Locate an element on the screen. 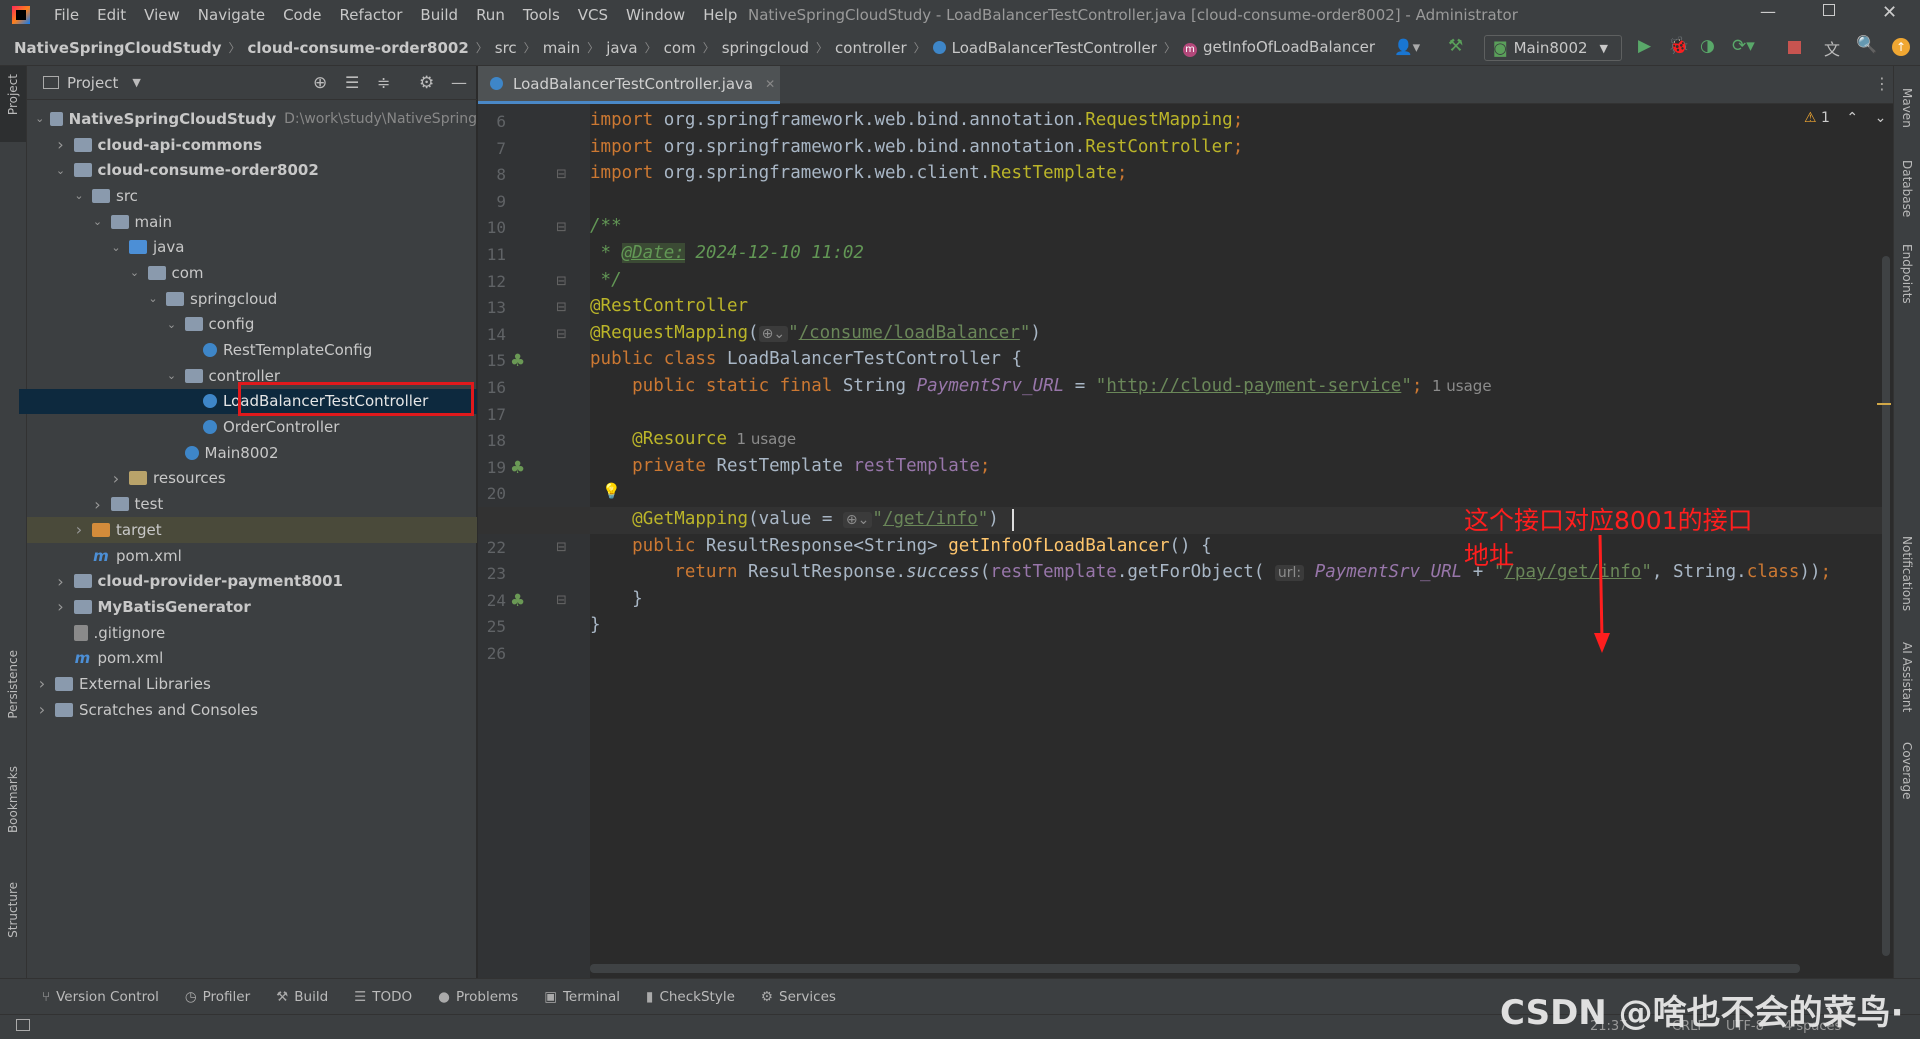 Image resolution: width=1920 pixels, height=1039 pixels. left-tool-bookmarks: Bookmarks is located at coordinates (13, 799).